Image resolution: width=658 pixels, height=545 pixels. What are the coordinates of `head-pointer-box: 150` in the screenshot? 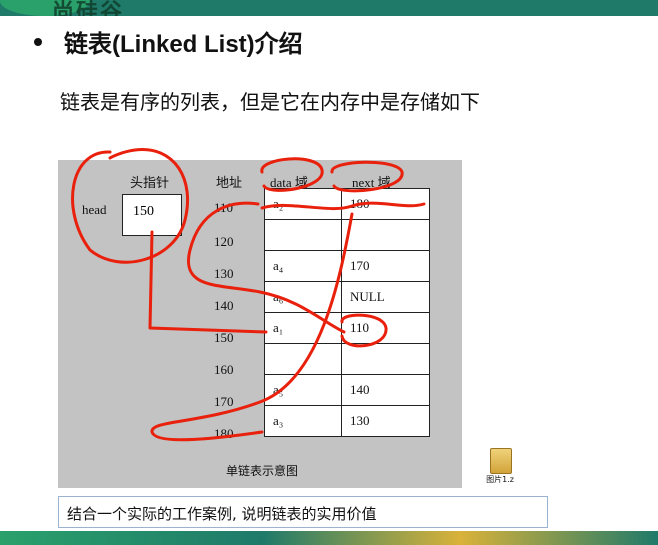 It's located at (152, 215).